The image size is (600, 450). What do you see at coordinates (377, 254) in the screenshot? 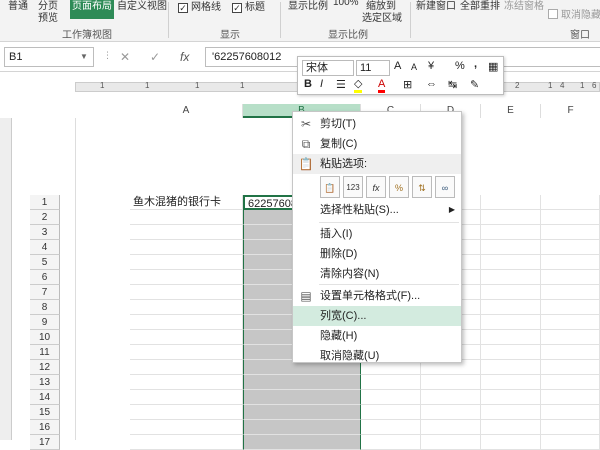
I see `menu-item-delete: 删除(D)` at bounding box center [377, 254].